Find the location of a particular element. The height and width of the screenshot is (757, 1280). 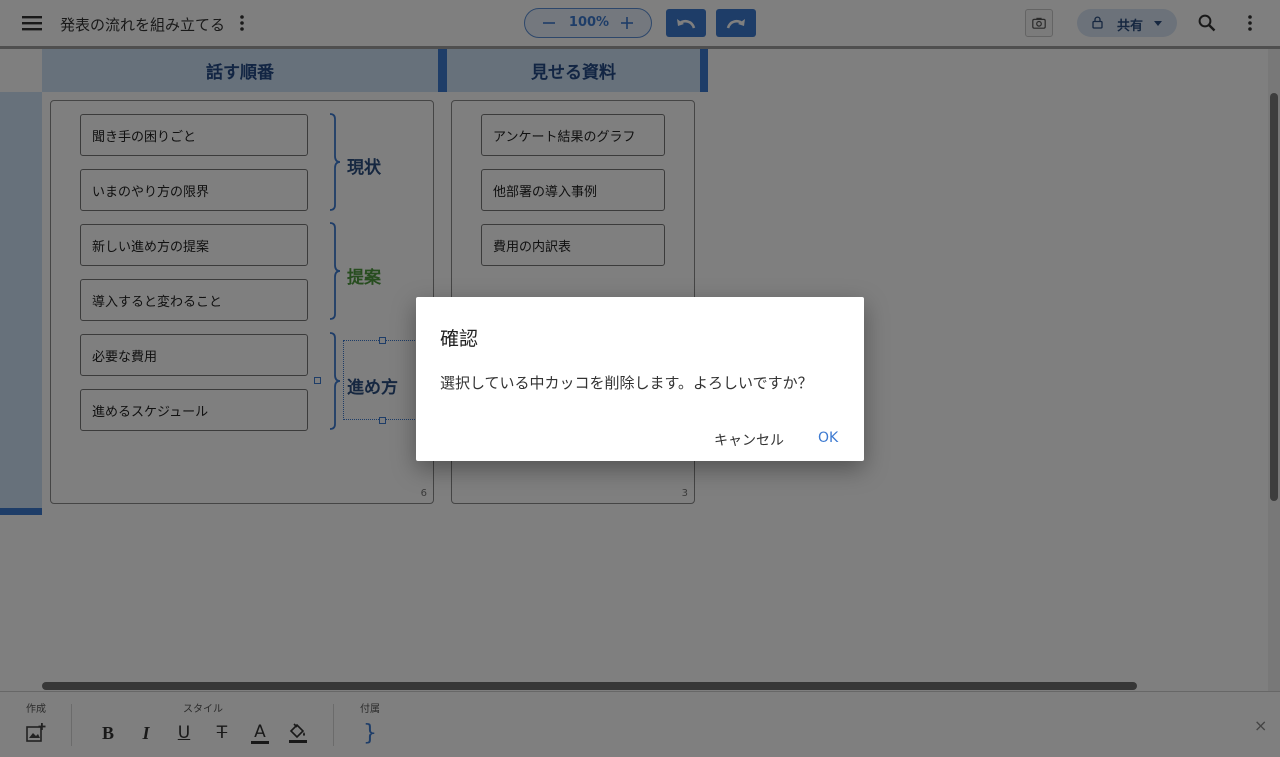

confirm-dialog: 確認 選択している中カッコを削除します。よろしいですか？ キャンセル OK is located at coordinates (640, 379).